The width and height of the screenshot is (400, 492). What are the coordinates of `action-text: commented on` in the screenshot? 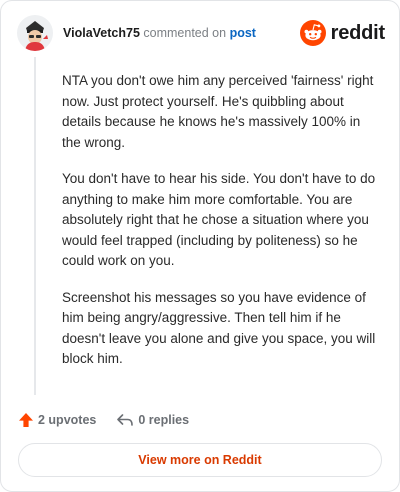 It's located at (185, 33).